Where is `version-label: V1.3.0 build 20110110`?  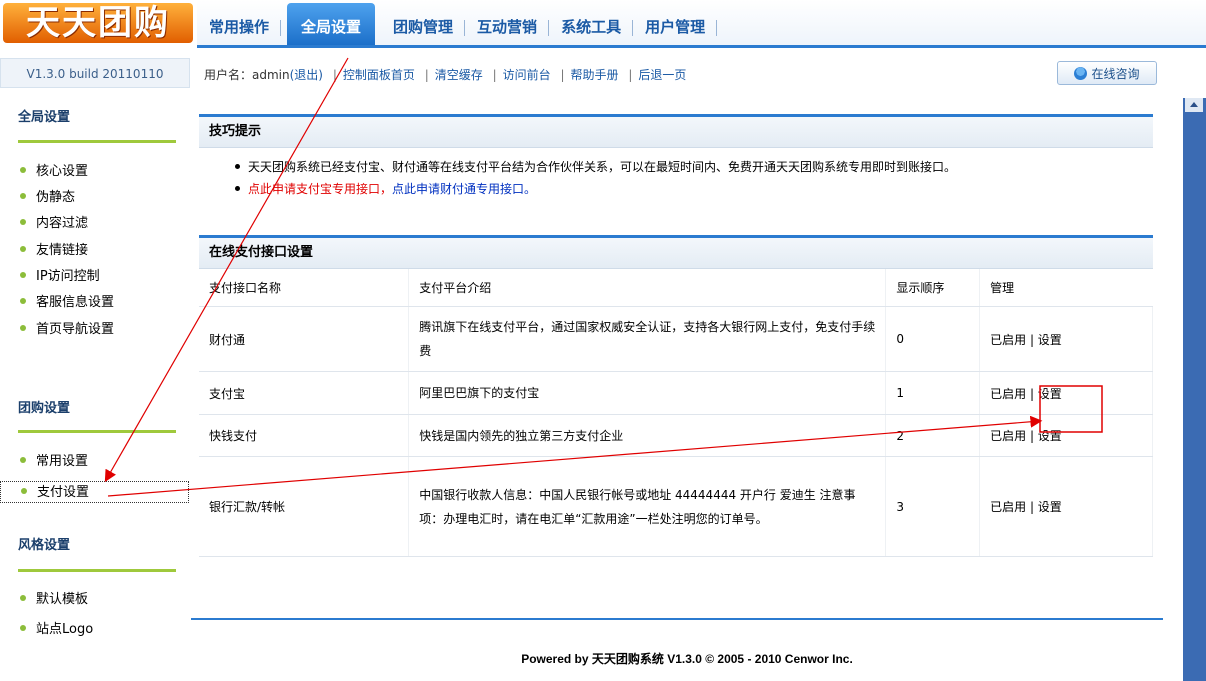
version-label: V1.3.0 build 20110110 is located at coordinates (95, 73).